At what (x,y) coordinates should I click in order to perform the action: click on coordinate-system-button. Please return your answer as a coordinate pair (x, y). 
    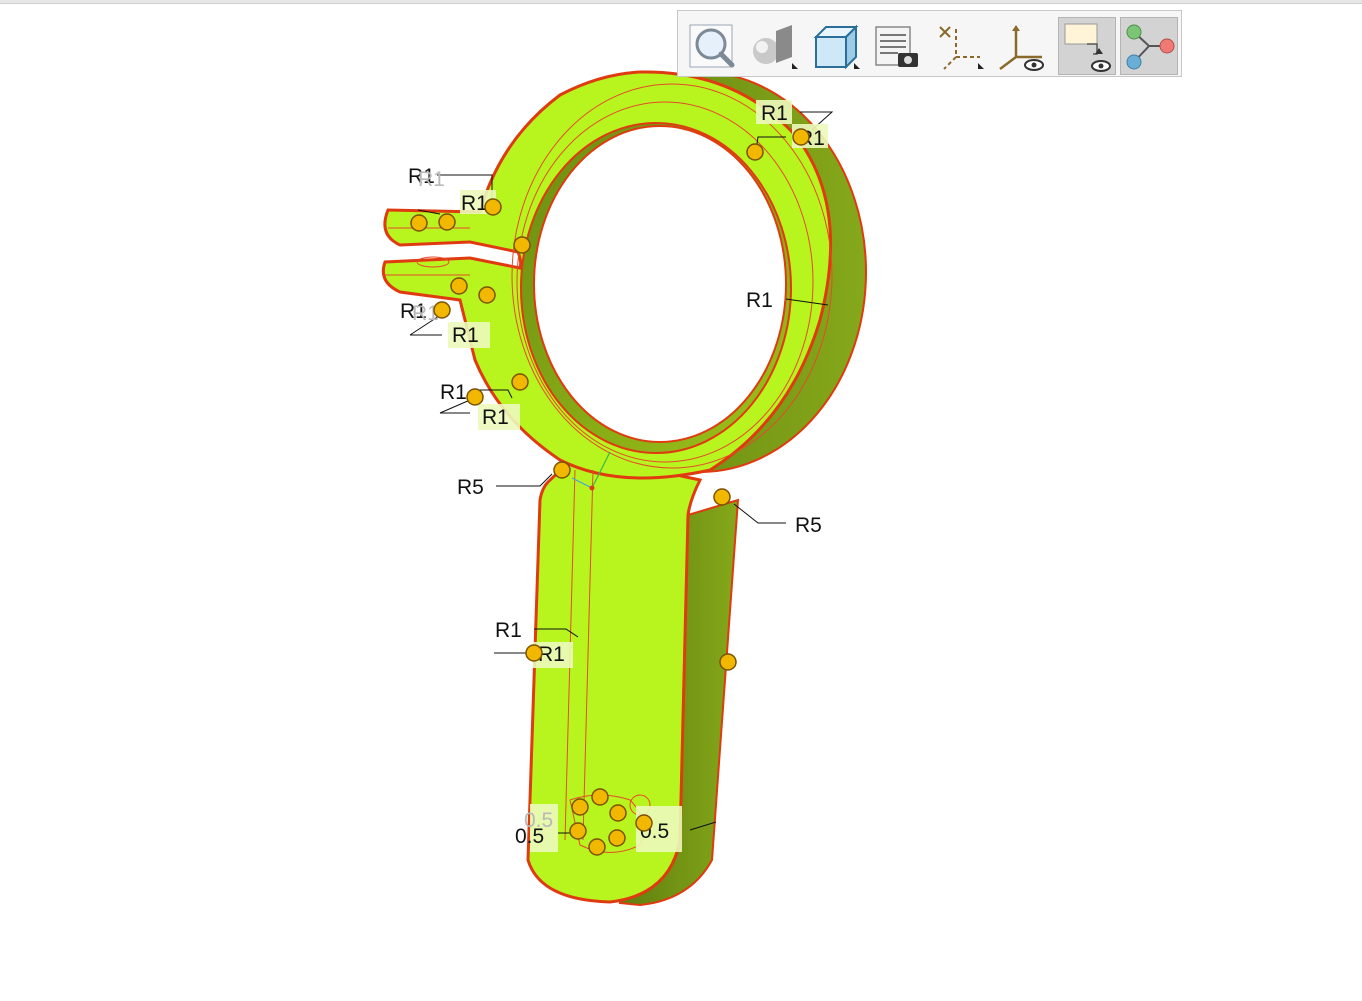
    Looking at the image, I should click on (1021, 46).